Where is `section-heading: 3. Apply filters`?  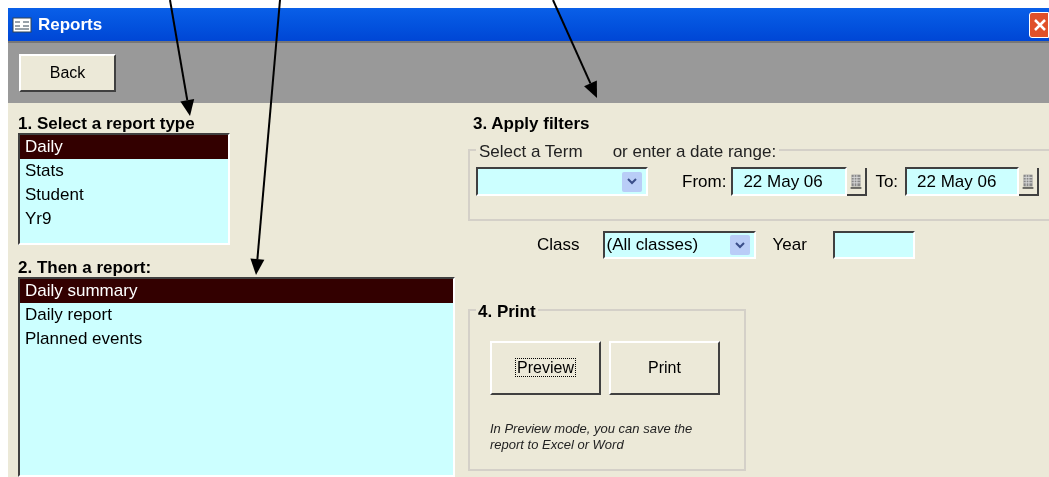
section-heading: 3. Apply filters is located at coordinates (531, 123).